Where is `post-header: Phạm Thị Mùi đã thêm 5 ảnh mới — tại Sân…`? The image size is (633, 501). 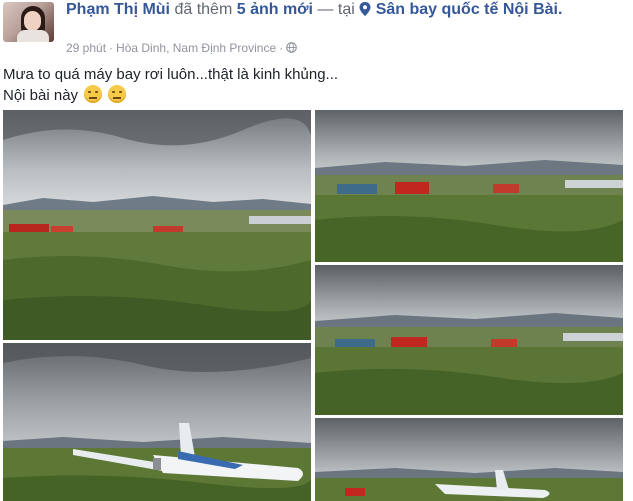
post-header: Phạm Thị Mùi đã thêm 5 ảnh mới — tại Sân… is located at coordinates (346, 10).